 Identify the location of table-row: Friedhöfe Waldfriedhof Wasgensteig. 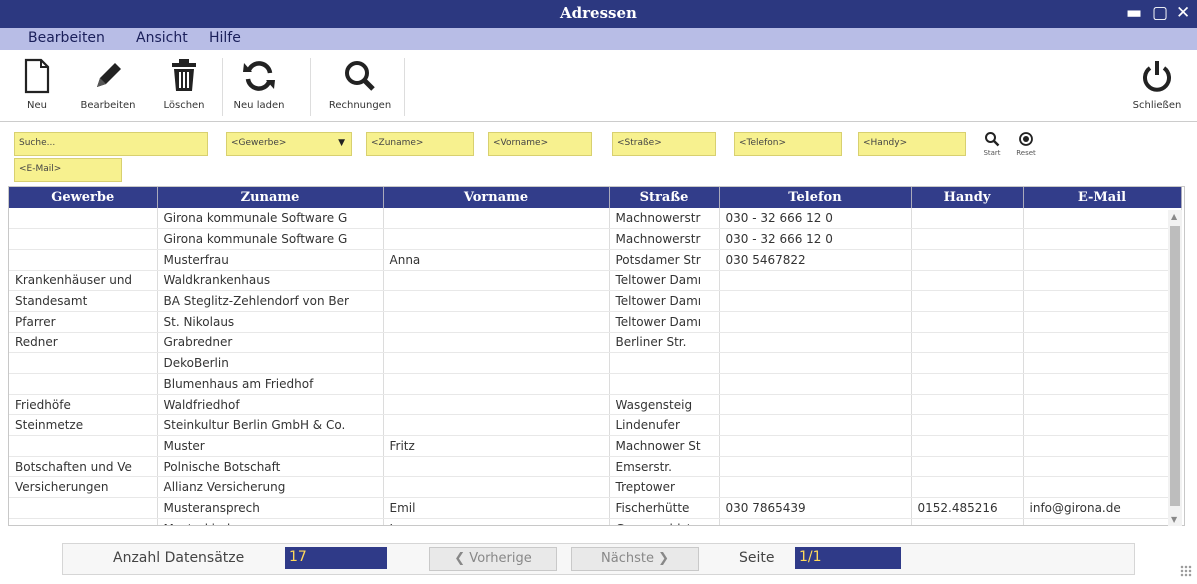
(595, 405).